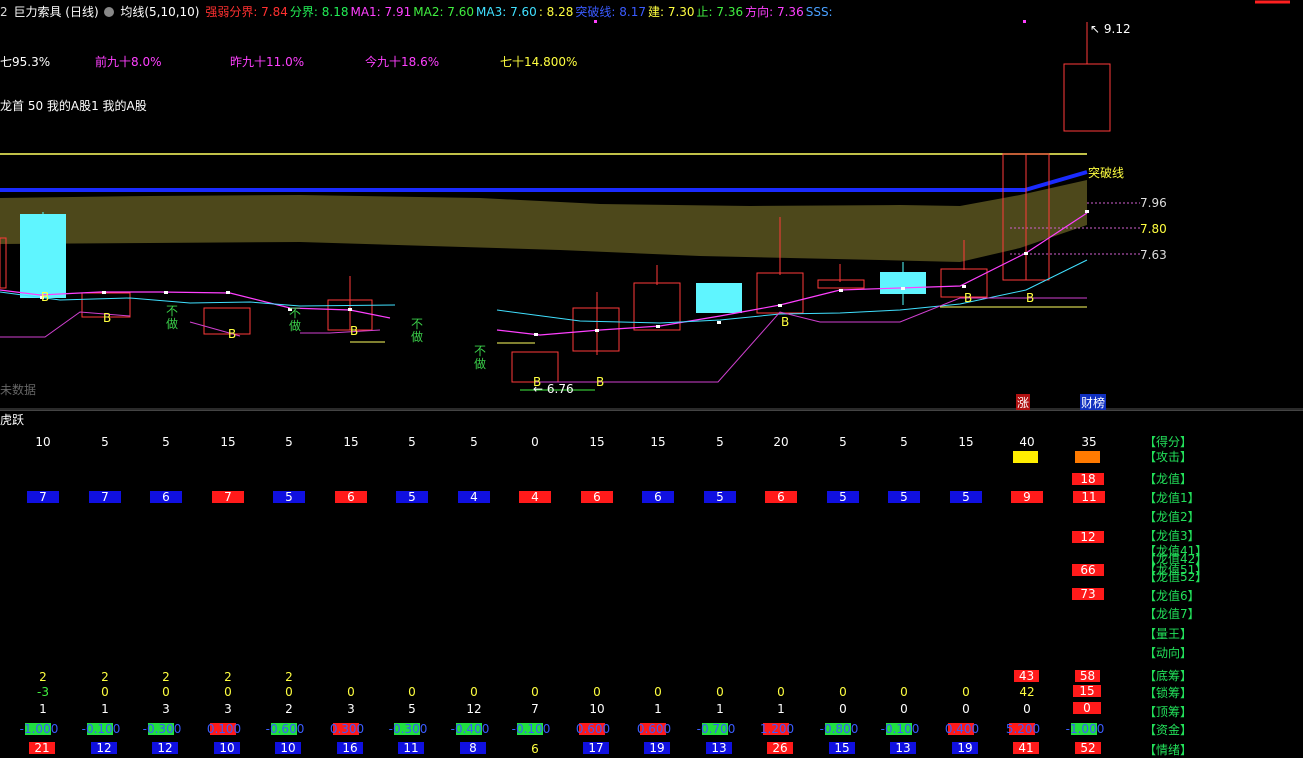 Image resolution: width=1303 pixels, height=758 pixels. I want to click on level-label-2: 7.80, so click(1153, 229).